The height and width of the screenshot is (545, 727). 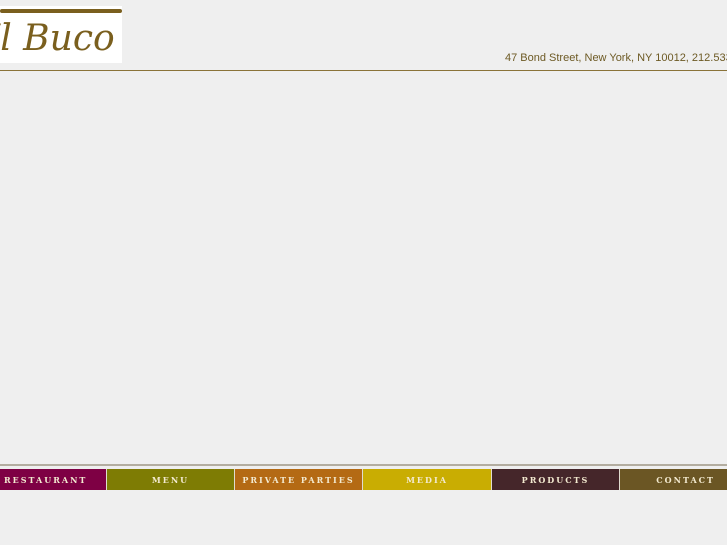 I want to click on nav-restaurant: RESTAURANT, so click(x=53, y=479).